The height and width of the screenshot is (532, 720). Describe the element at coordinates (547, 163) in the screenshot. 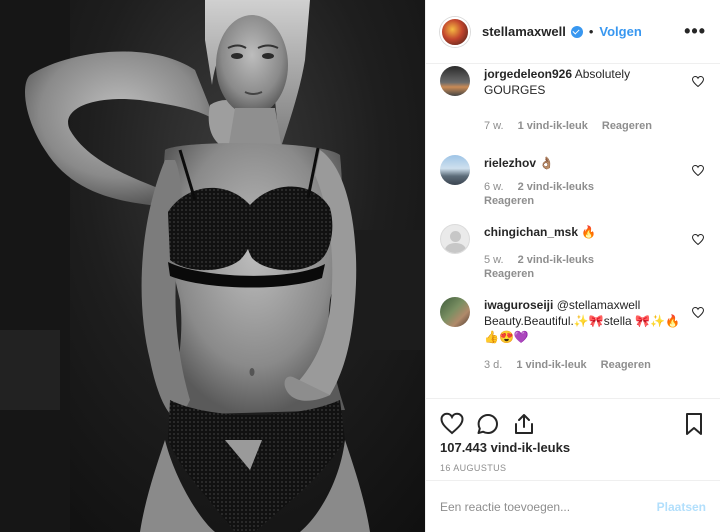

I see `comment-body: 👌🏽` at that location.